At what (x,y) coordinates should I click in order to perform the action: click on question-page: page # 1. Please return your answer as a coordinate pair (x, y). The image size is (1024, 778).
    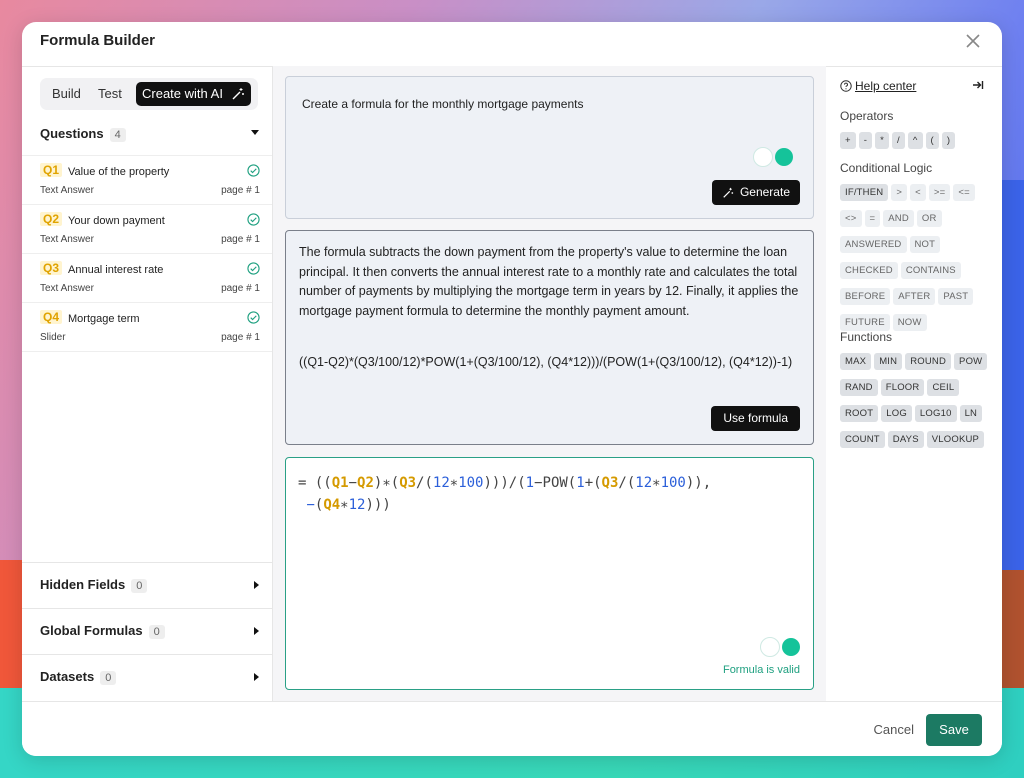
    Looking at the image, I should click on (240, 239).